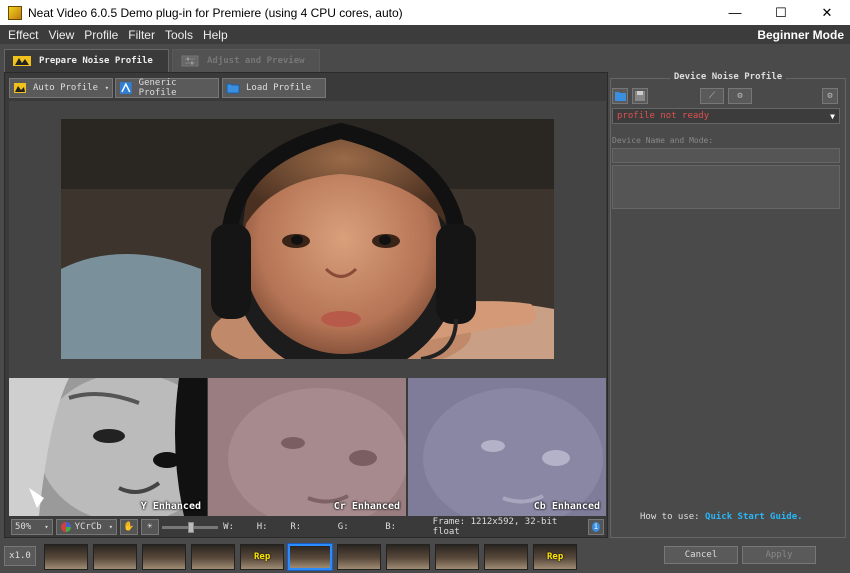 This screenshot has height=573, width=850. I want to click on mode-switch: Beginner Mode, so click(803, 35).